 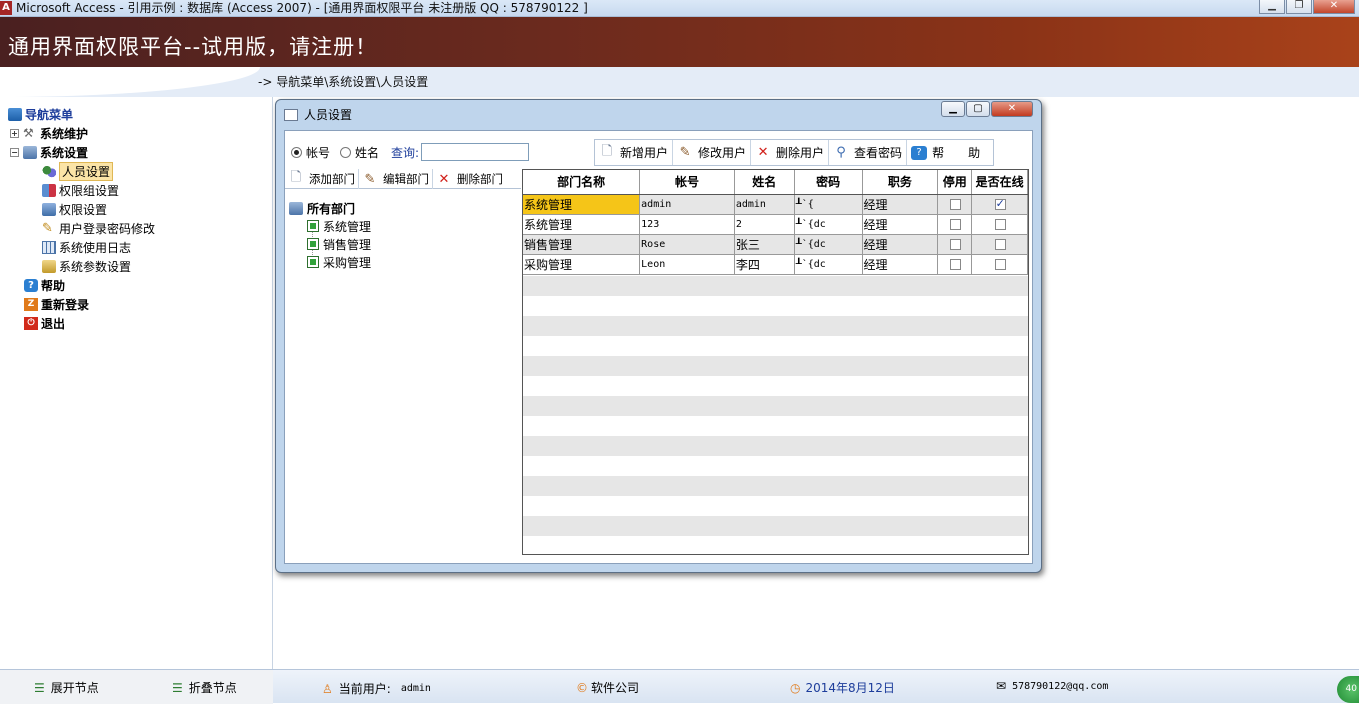 What do you see at coordinates (339, 262) in the screenshot?
I see `tree-node-purchase: 采购管理` at bounding box center [339, 262].